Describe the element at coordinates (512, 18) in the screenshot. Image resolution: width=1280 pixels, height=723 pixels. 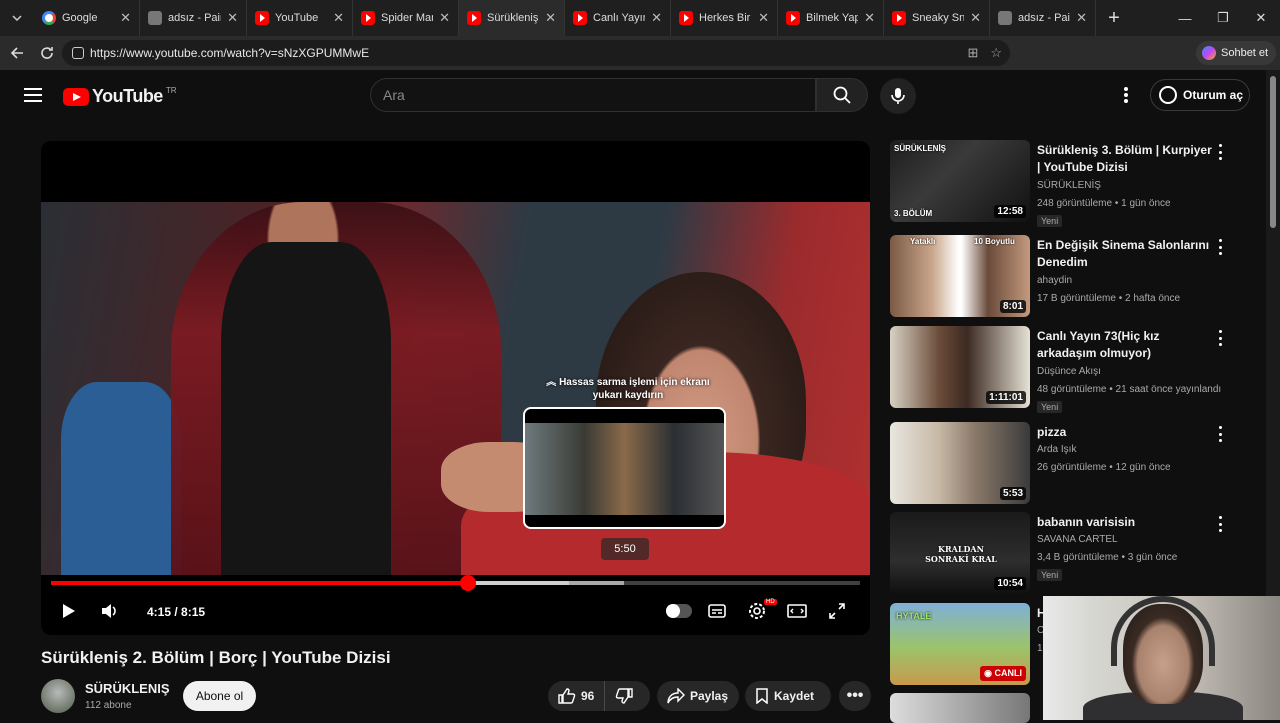
I see `browser-tab-active: Sürükleniş 2.✕` at that location.